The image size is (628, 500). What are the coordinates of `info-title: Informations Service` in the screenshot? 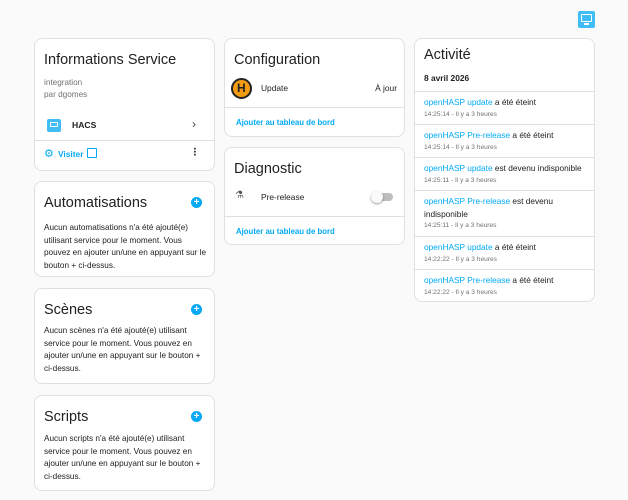 It's located at (110, 60).